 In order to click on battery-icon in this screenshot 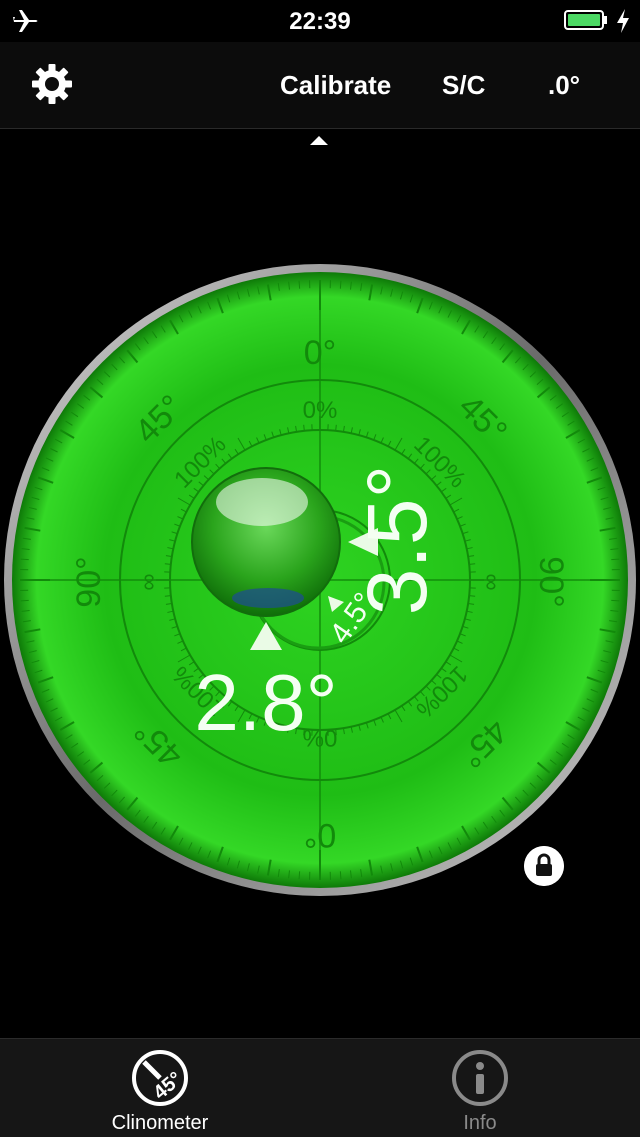, I will do `click(586, 20)`.